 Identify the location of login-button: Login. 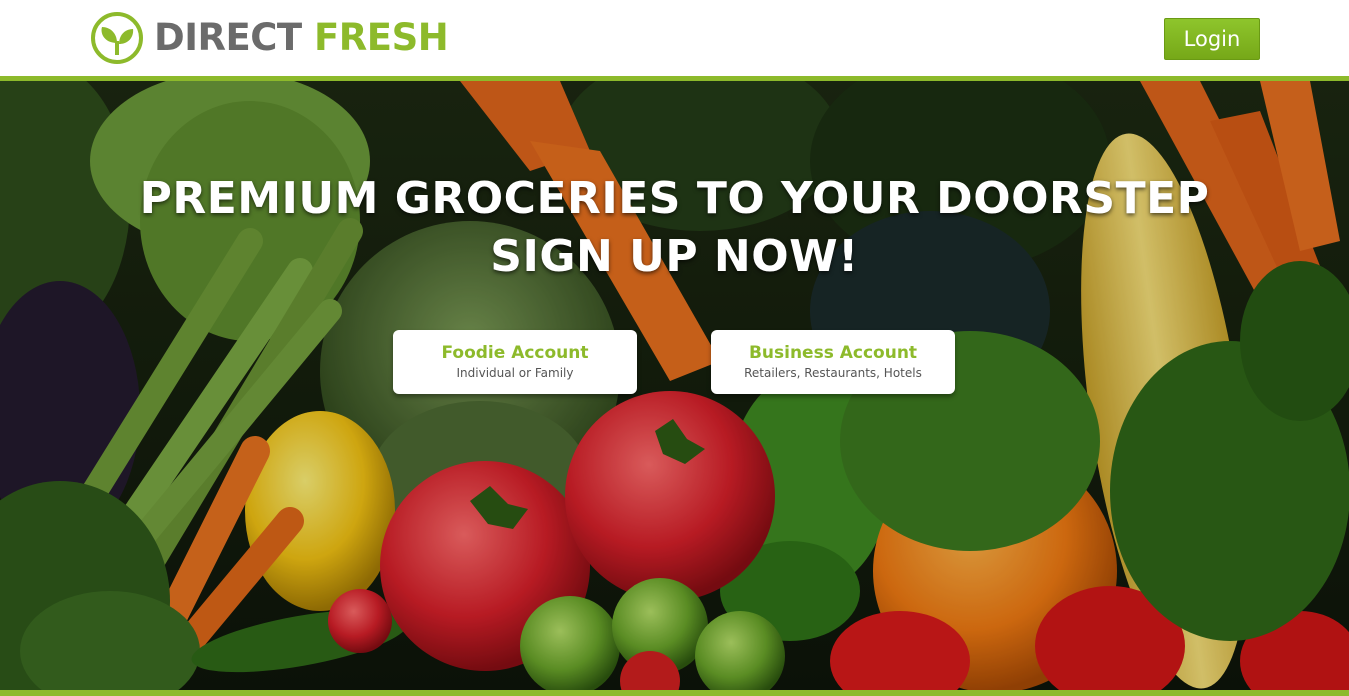
(1212, 39).